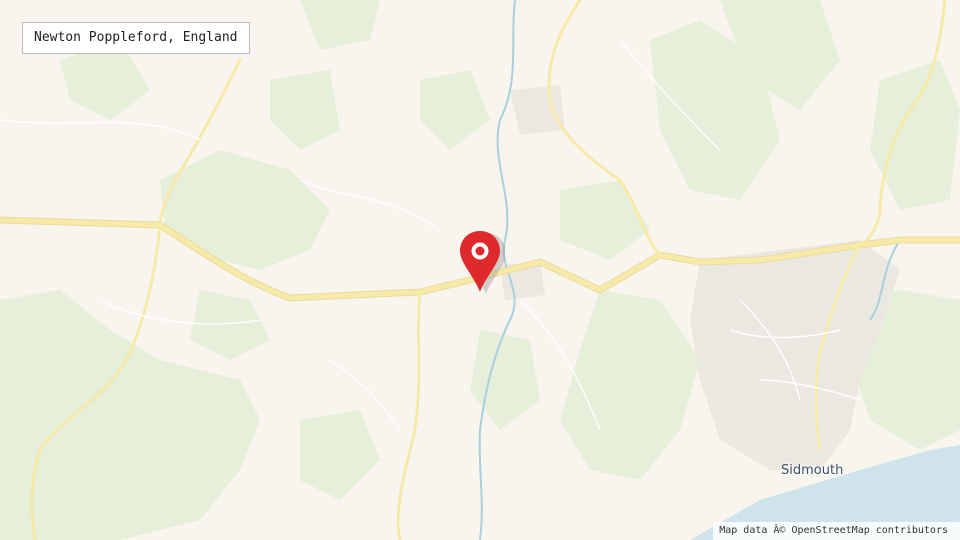 The image size is (960, 540). I want to click on map-pin-icon, so click(483, 262).